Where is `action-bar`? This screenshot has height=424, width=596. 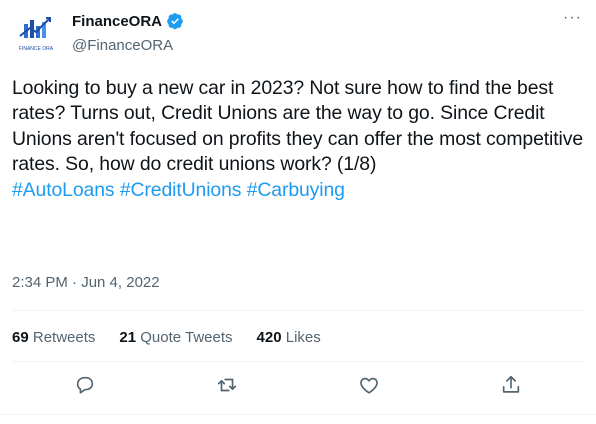 action-bar is located at coordinates (298, 387).